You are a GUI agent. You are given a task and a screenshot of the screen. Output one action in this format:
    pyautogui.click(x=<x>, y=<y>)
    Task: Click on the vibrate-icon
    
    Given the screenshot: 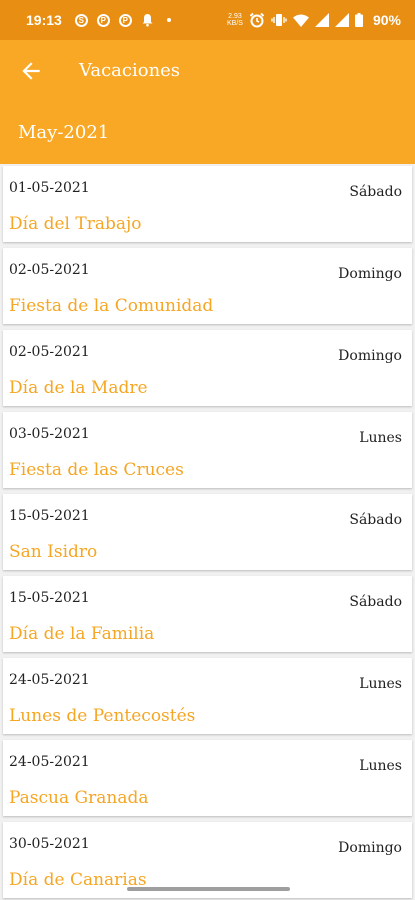 What is the action you would take?
    pyautogui.click(x=279, y=20)
    